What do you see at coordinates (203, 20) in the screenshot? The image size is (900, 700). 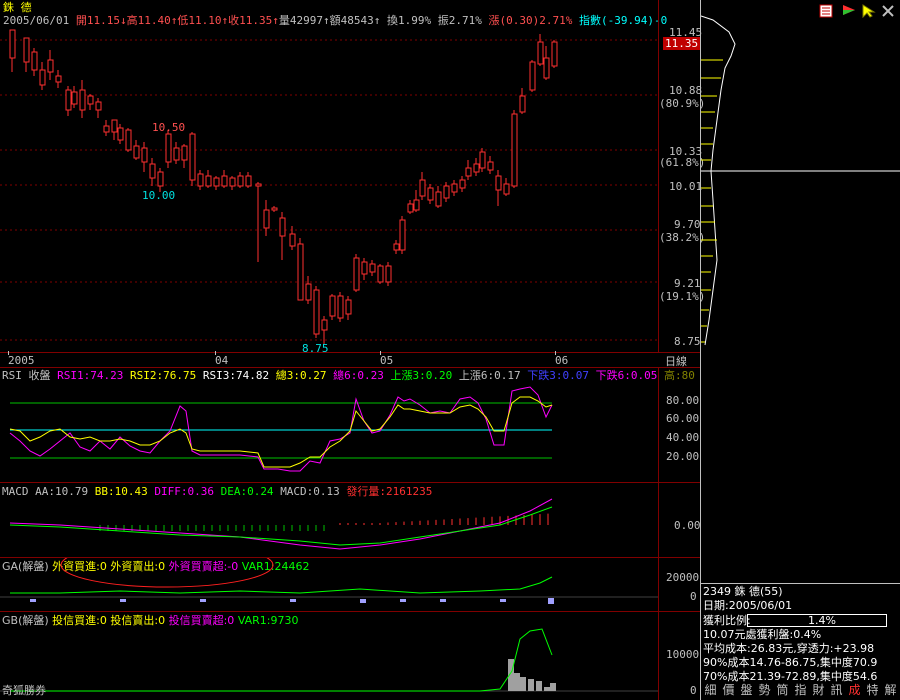 I see `quote-low: 低11.10↑` at bounding box center [203, 20].